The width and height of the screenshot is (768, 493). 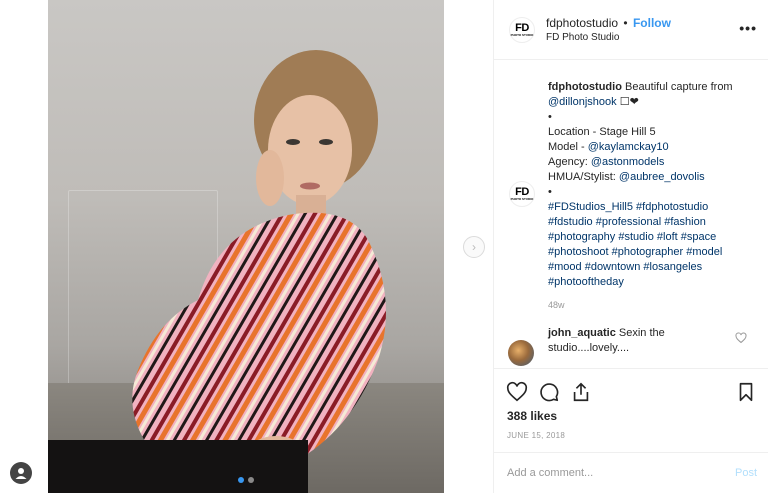 I want to click on agency-mention-link: @astonmodels, so click(x=628, y=162).